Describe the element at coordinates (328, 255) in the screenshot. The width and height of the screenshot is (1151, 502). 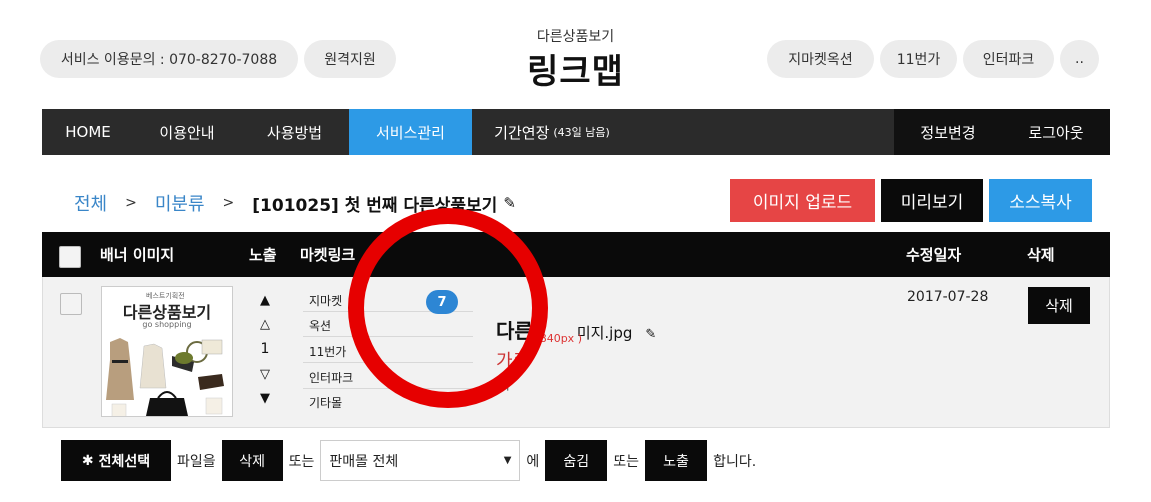
I see `header-market-link: 마켓링크` at that location.